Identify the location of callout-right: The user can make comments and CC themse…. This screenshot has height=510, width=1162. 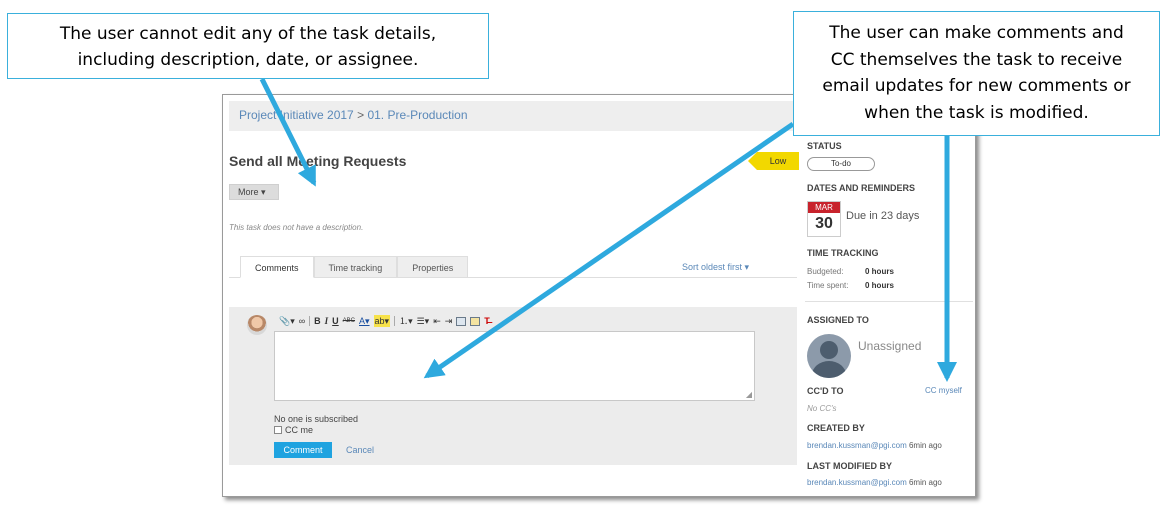
(976, 73).